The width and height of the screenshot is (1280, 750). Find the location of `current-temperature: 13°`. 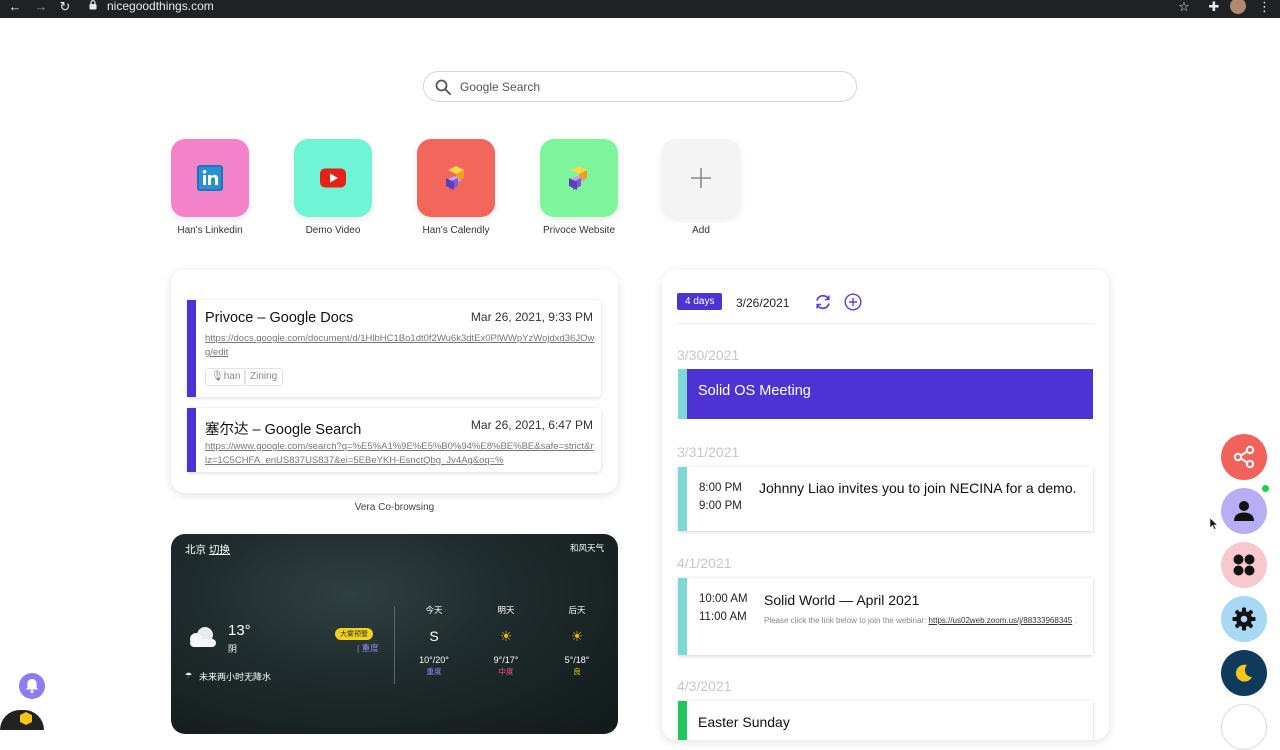

current-temperature: 13° is located at coordinates (239, 630).